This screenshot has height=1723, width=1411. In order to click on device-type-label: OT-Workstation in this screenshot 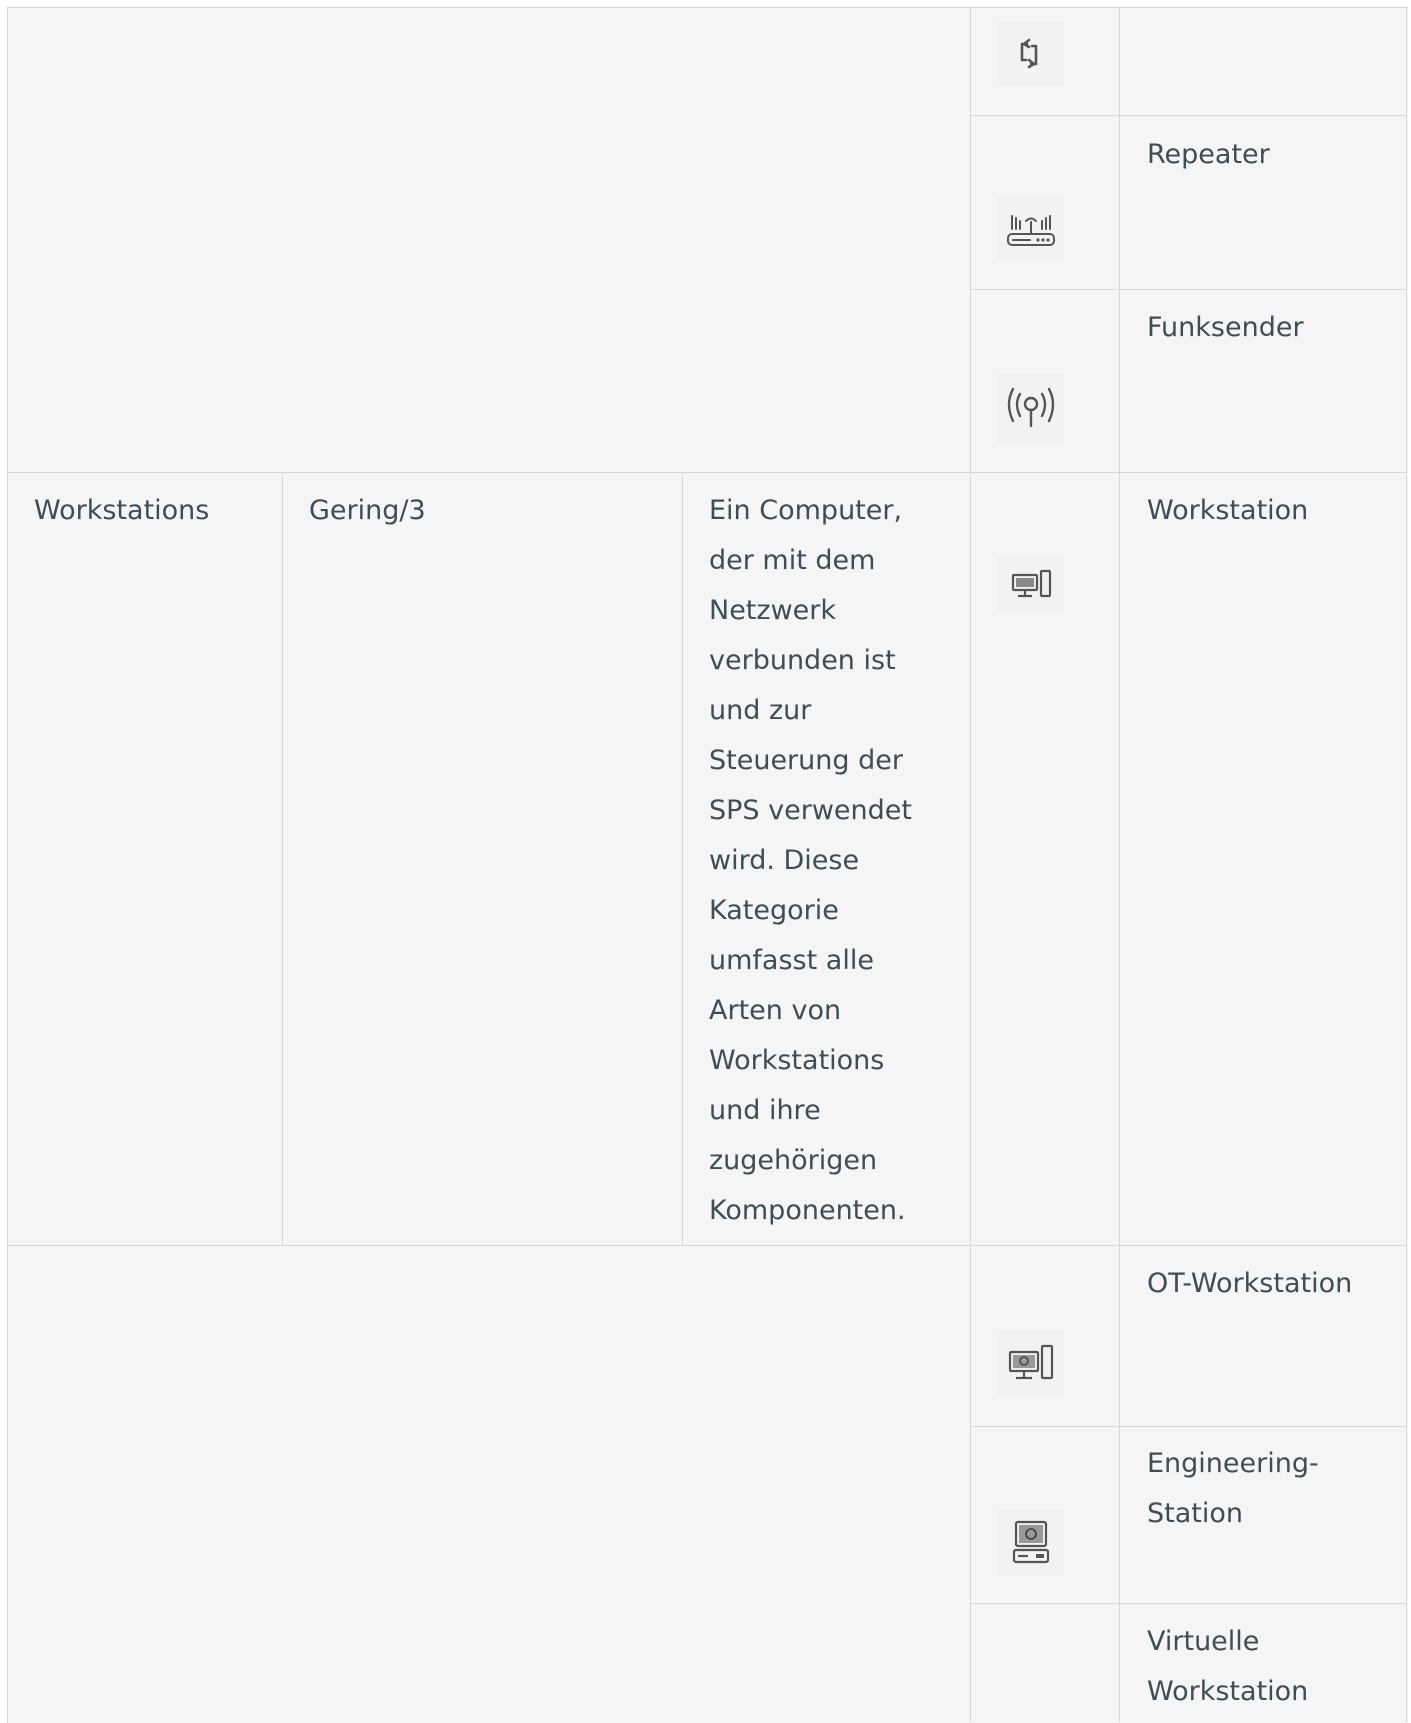, I will do `click(1250, 1283)`.